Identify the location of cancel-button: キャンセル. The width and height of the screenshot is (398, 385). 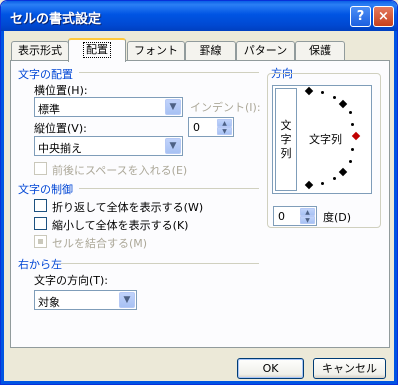
(349, 368).